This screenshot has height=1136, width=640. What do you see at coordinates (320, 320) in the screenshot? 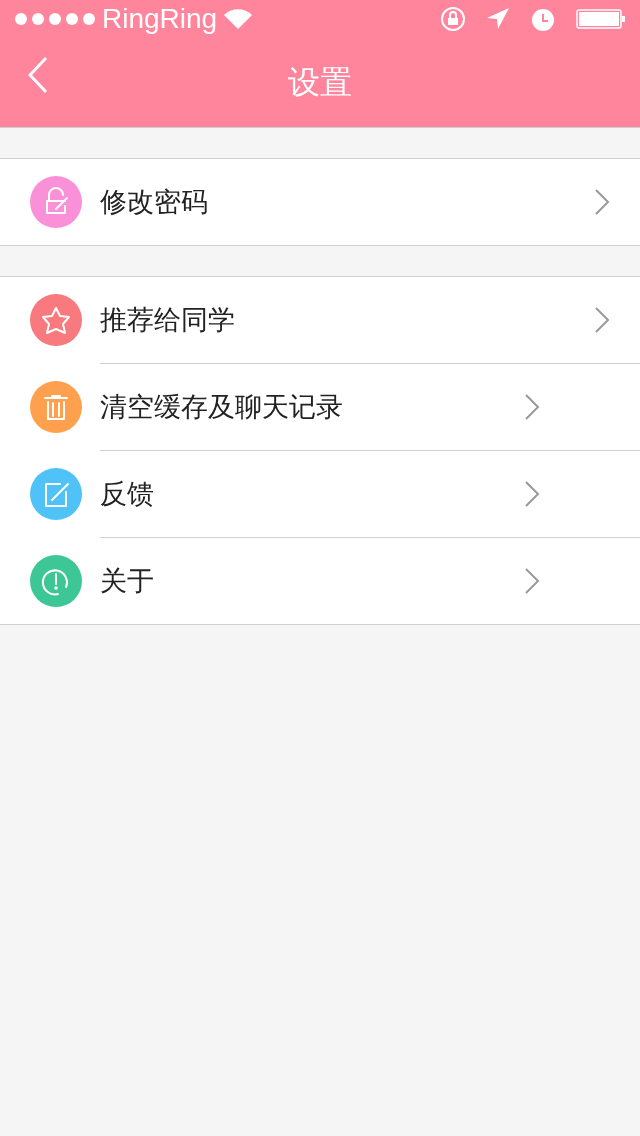
I see `settings-row: 推荐给同学` at bounding box center [320, 320].